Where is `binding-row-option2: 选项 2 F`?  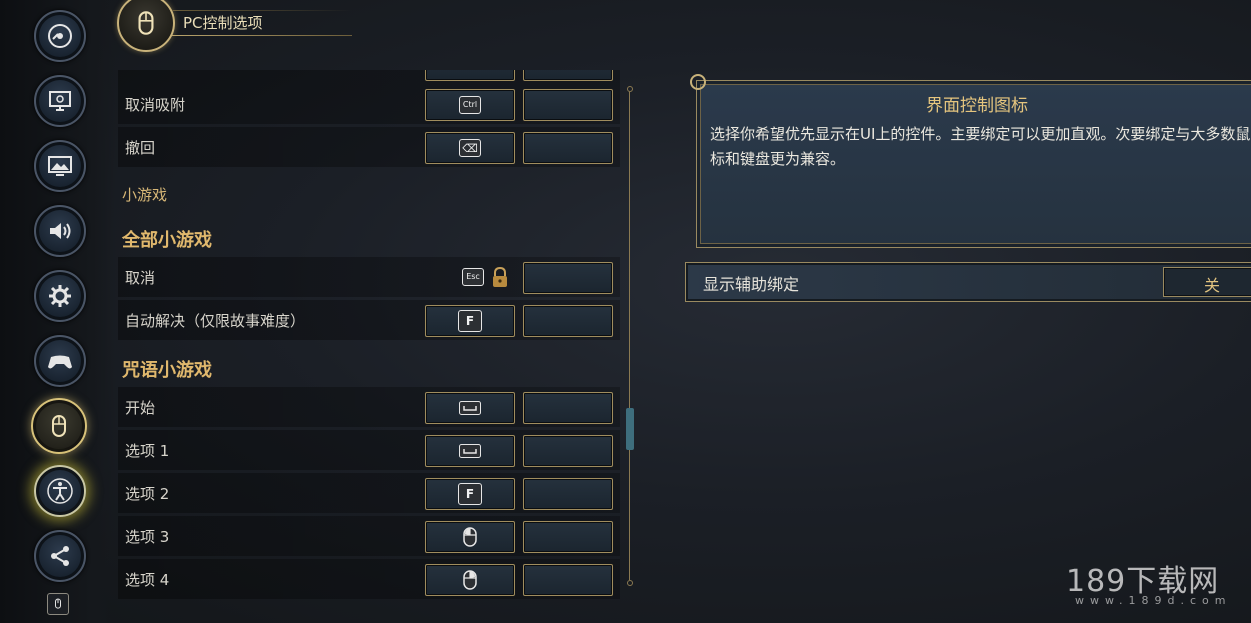 binding-row-option2: 选项 2 F is located at coordinates (369, 493).